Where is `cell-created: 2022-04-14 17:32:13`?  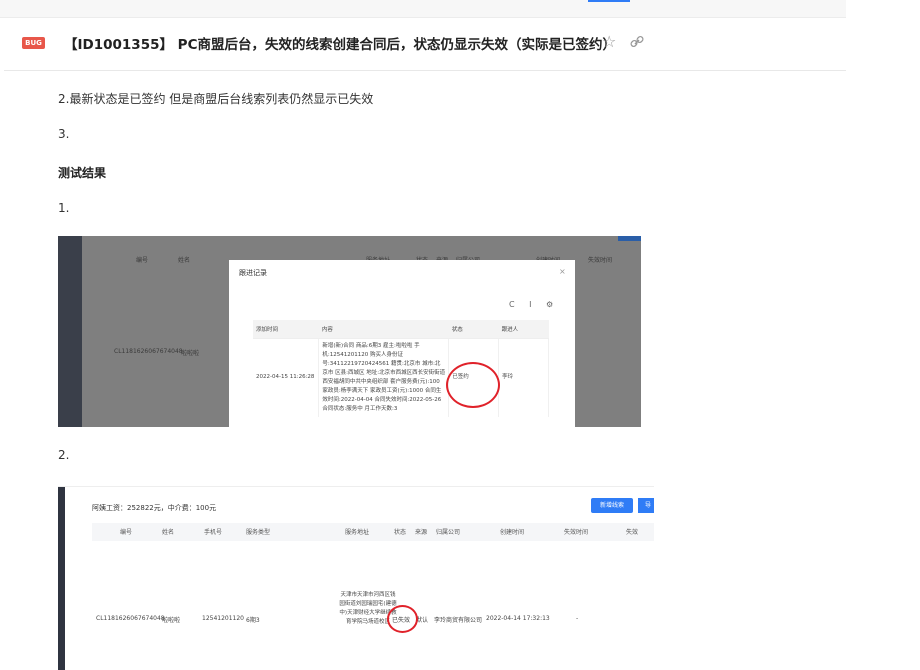
cell-created: 2022-04-14 17:32:13 is located at coordinates (518, 618).